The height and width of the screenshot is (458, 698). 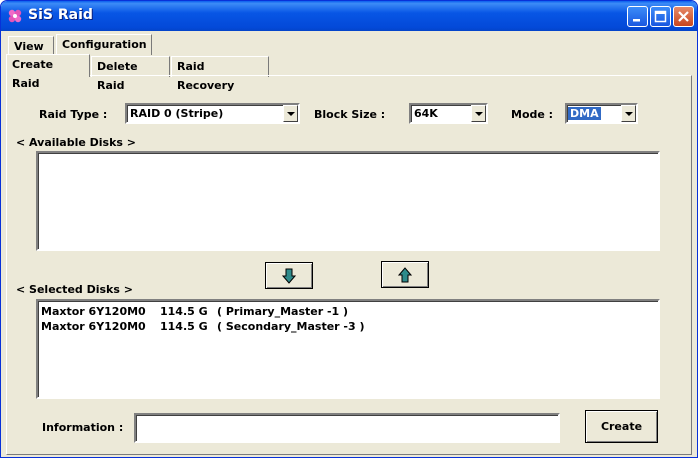 I want to click on block-size-dropdown-button, so click(x=478, y=113).